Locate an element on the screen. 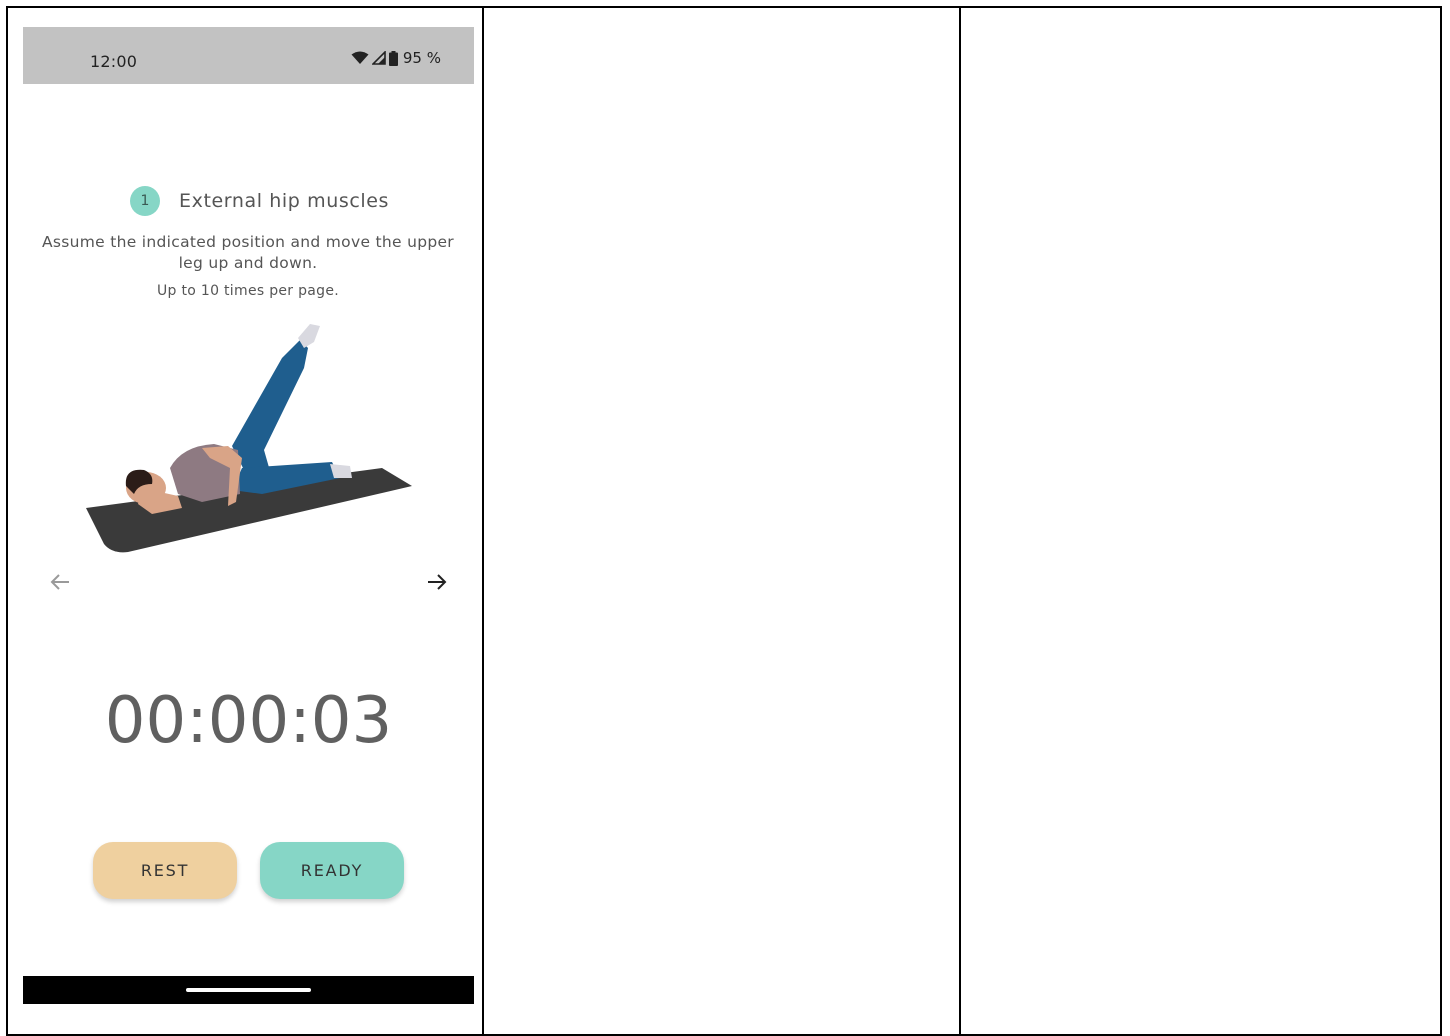 The height and width of the screenshot is (1036, 1450). exercise-repetitions: Up to 10 times per page. is located at coordinates (248, 291).